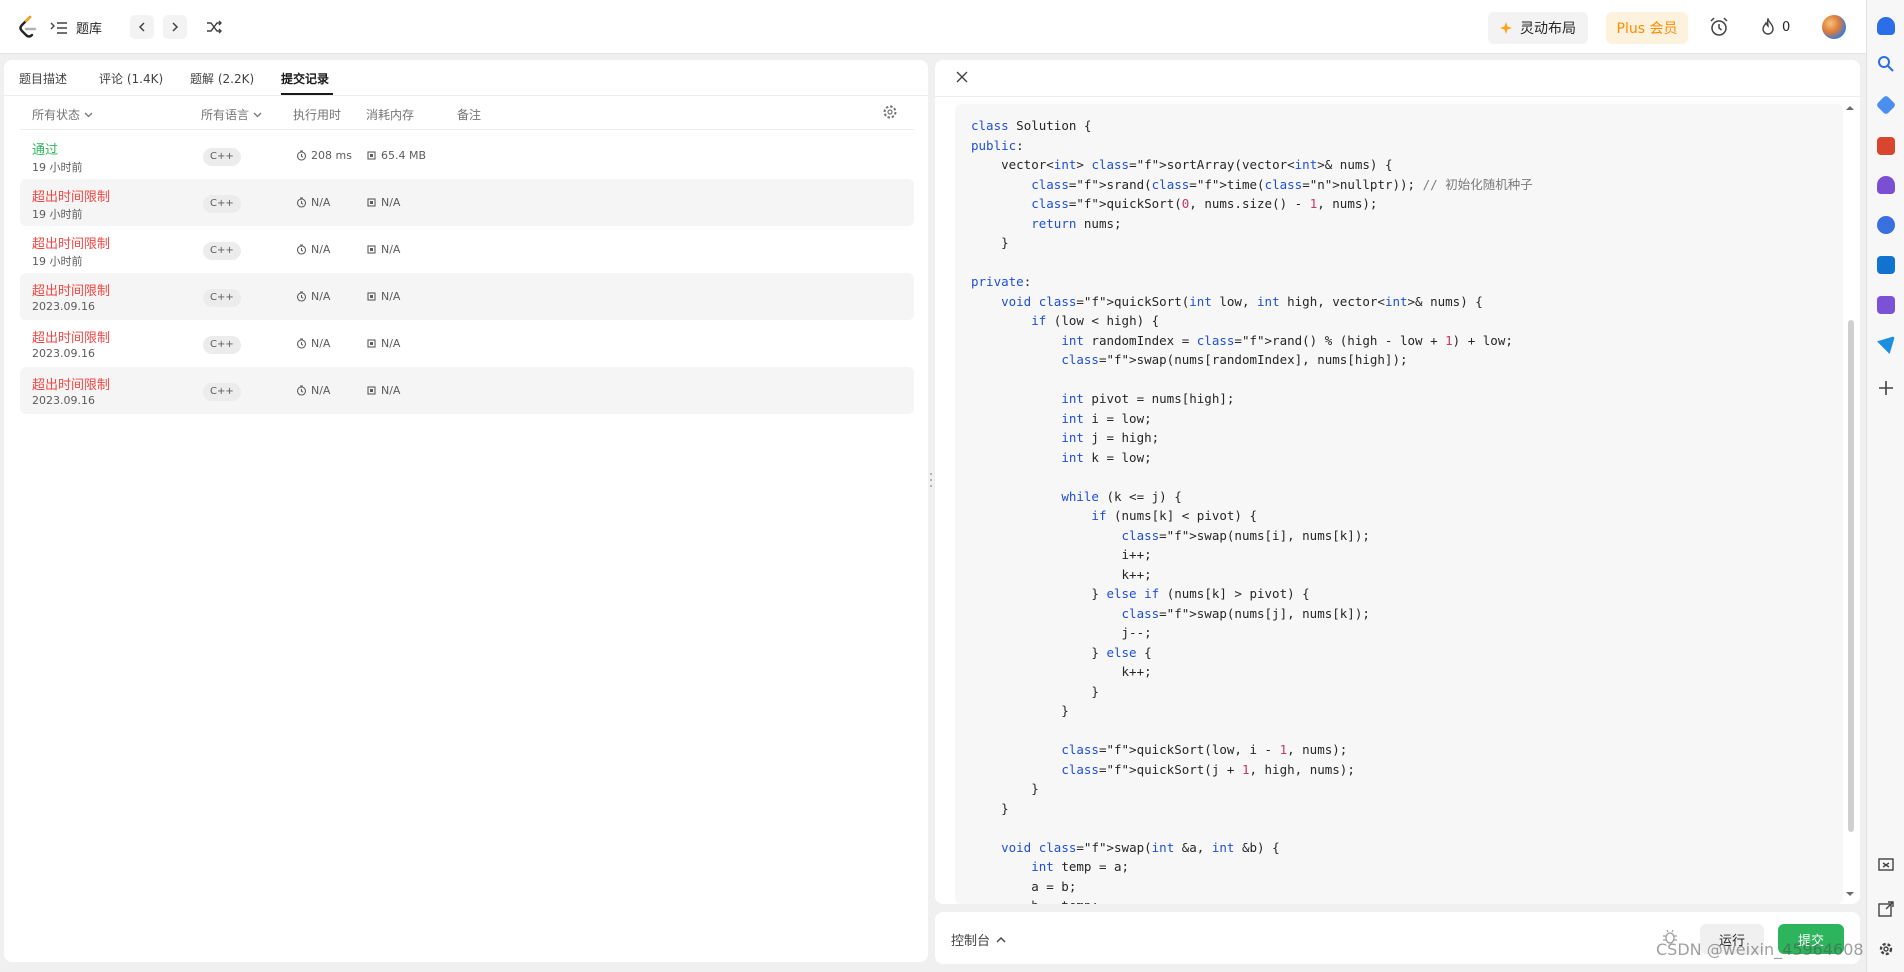  Describe the element at coordinates (933, 27) in the screenshot. I see `top-navbar: 题库 灵动布局 Plus 会员 0` at that location.